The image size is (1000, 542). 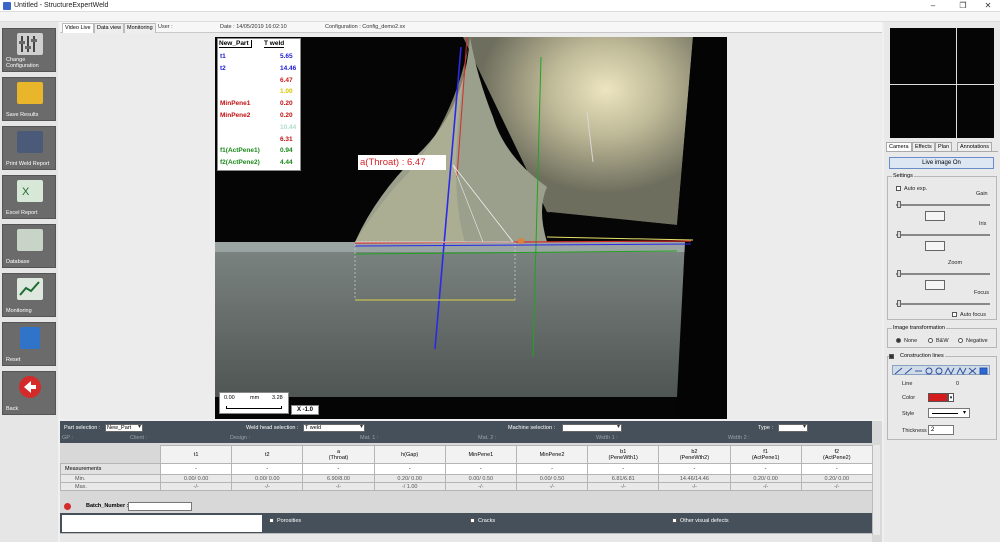 I want to click on overlay-measure-value: 1.00, so click(x=286, y=92).